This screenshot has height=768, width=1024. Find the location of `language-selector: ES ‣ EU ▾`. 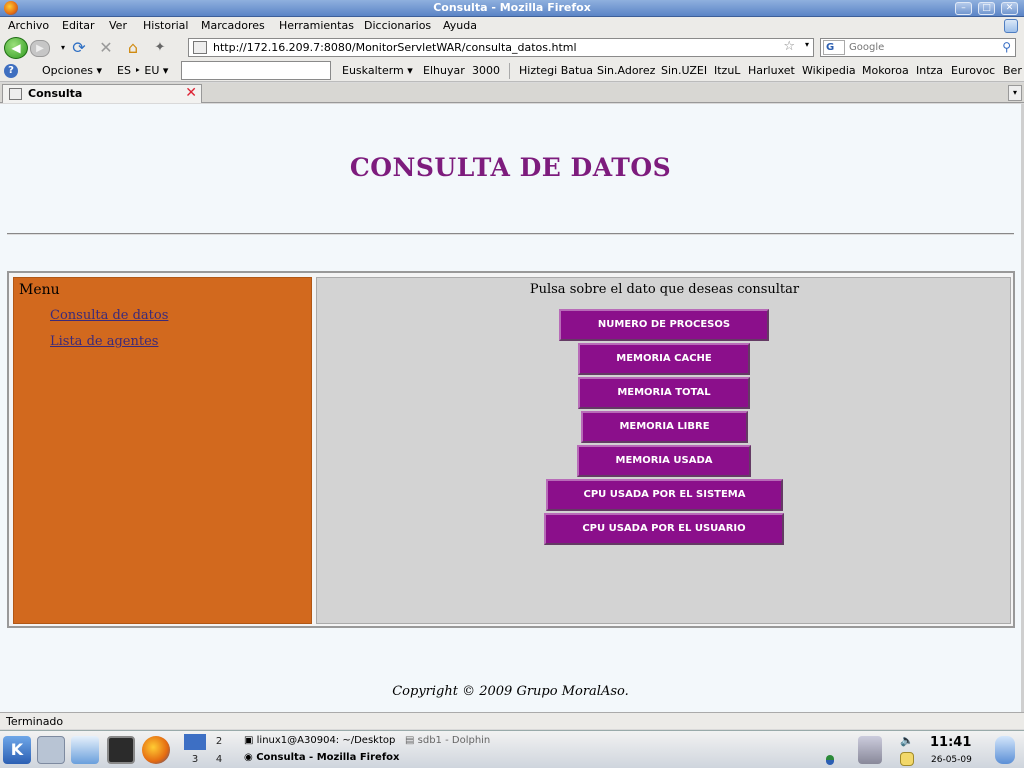

language-selector: ES ‣ EU ▾ is located at coordinates (142, 70).